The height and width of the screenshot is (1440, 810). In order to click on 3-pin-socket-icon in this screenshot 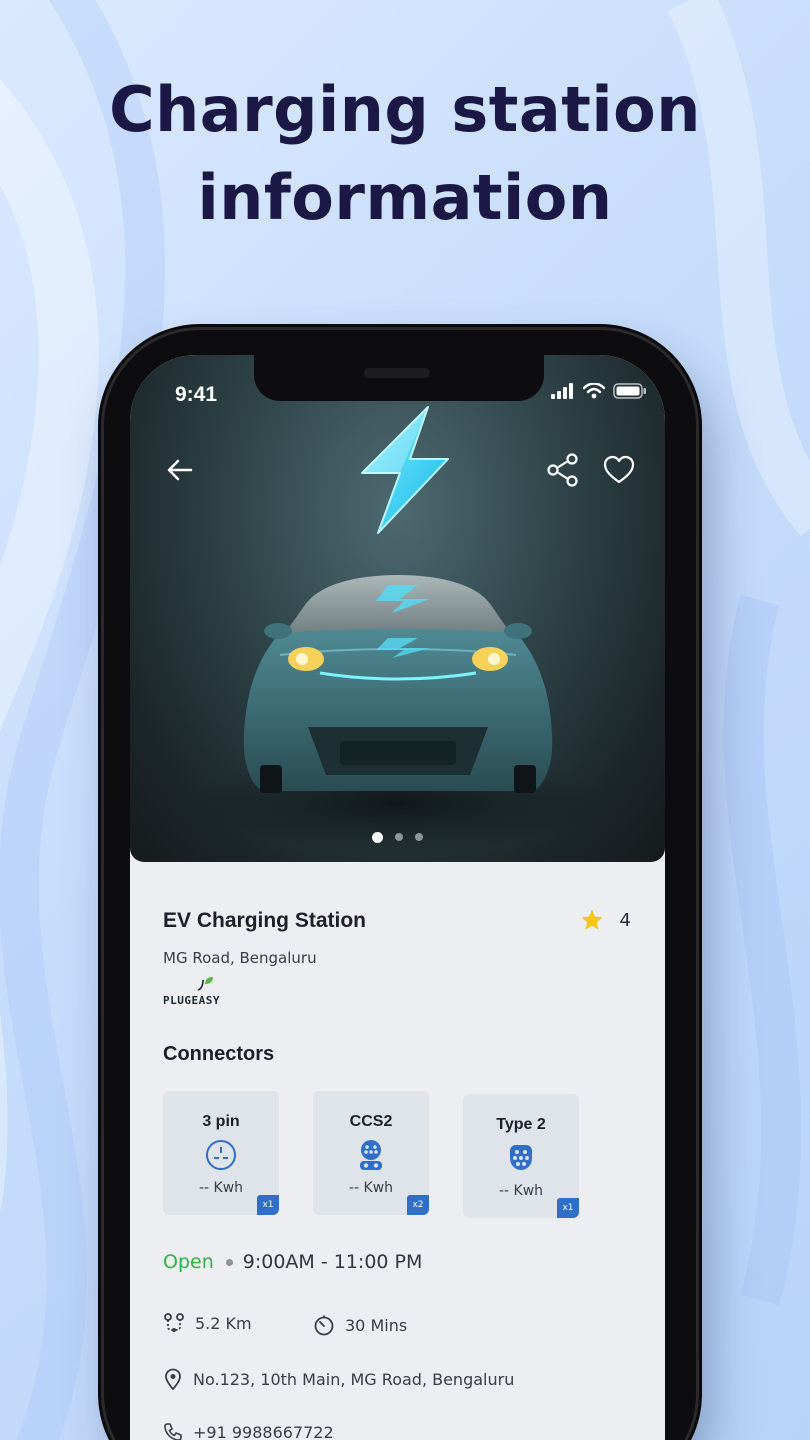, I will do `click(221, 1155)`.